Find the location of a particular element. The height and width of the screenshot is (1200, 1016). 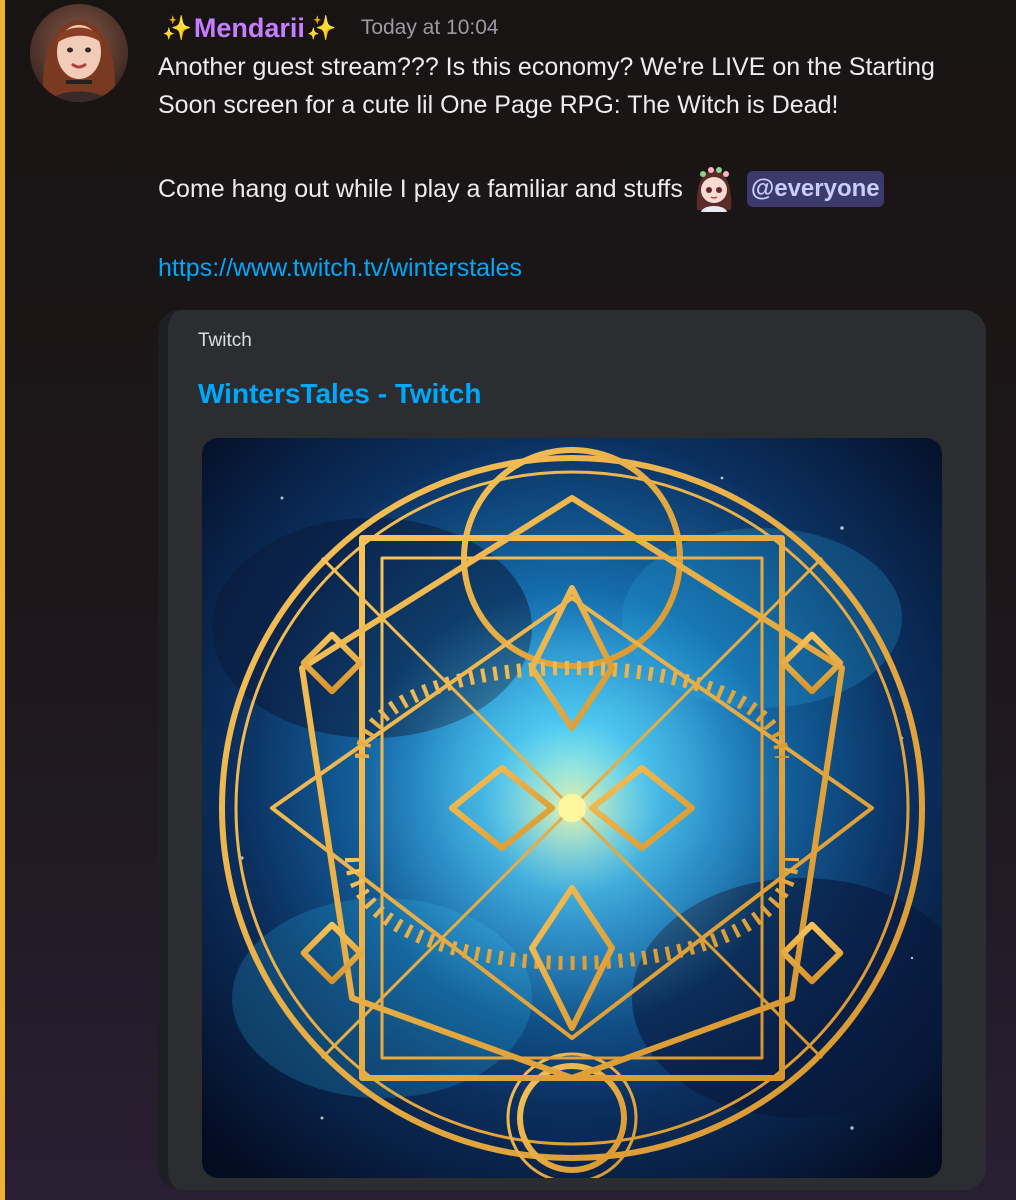

avatar-photo-icon is located at coordinates (79, 53).